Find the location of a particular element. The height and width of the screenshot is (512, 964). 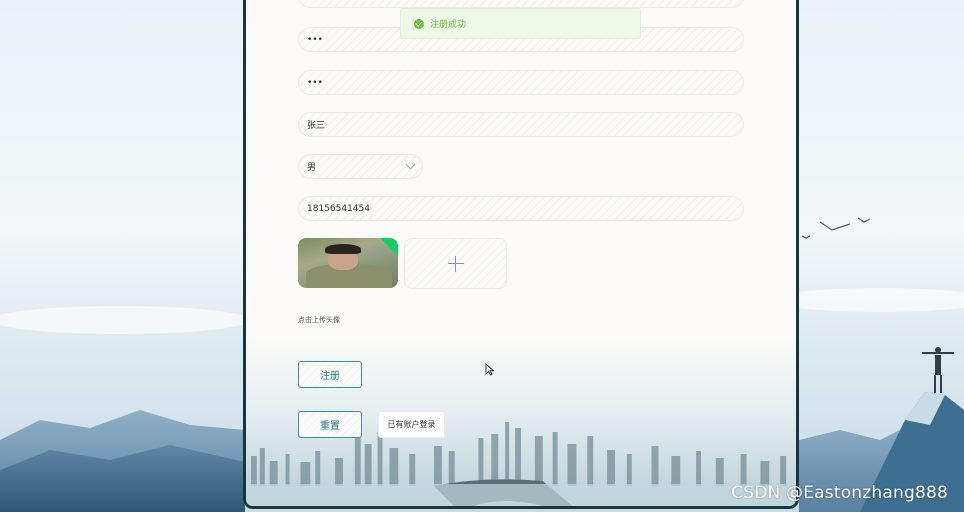

name-value: 张三 is located at coordinates (316, 126).